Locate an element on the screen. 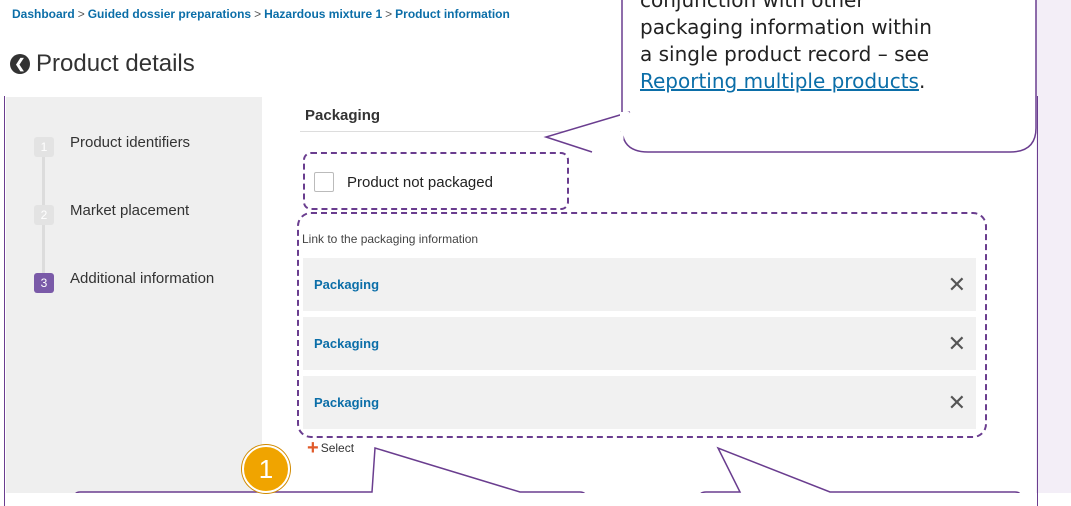 This screenshot has height=506, width=1071. callout-line-1: conjunction with other is located at coordinates (752, 6).